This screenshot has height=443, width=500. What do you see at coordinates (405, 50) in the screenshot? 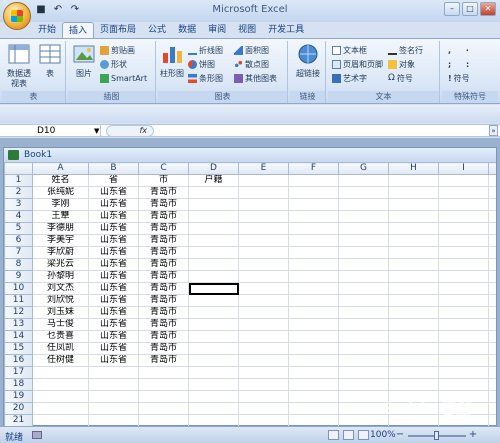
I see `signature-line-button: 签名行` at bounding box center [405, 50].